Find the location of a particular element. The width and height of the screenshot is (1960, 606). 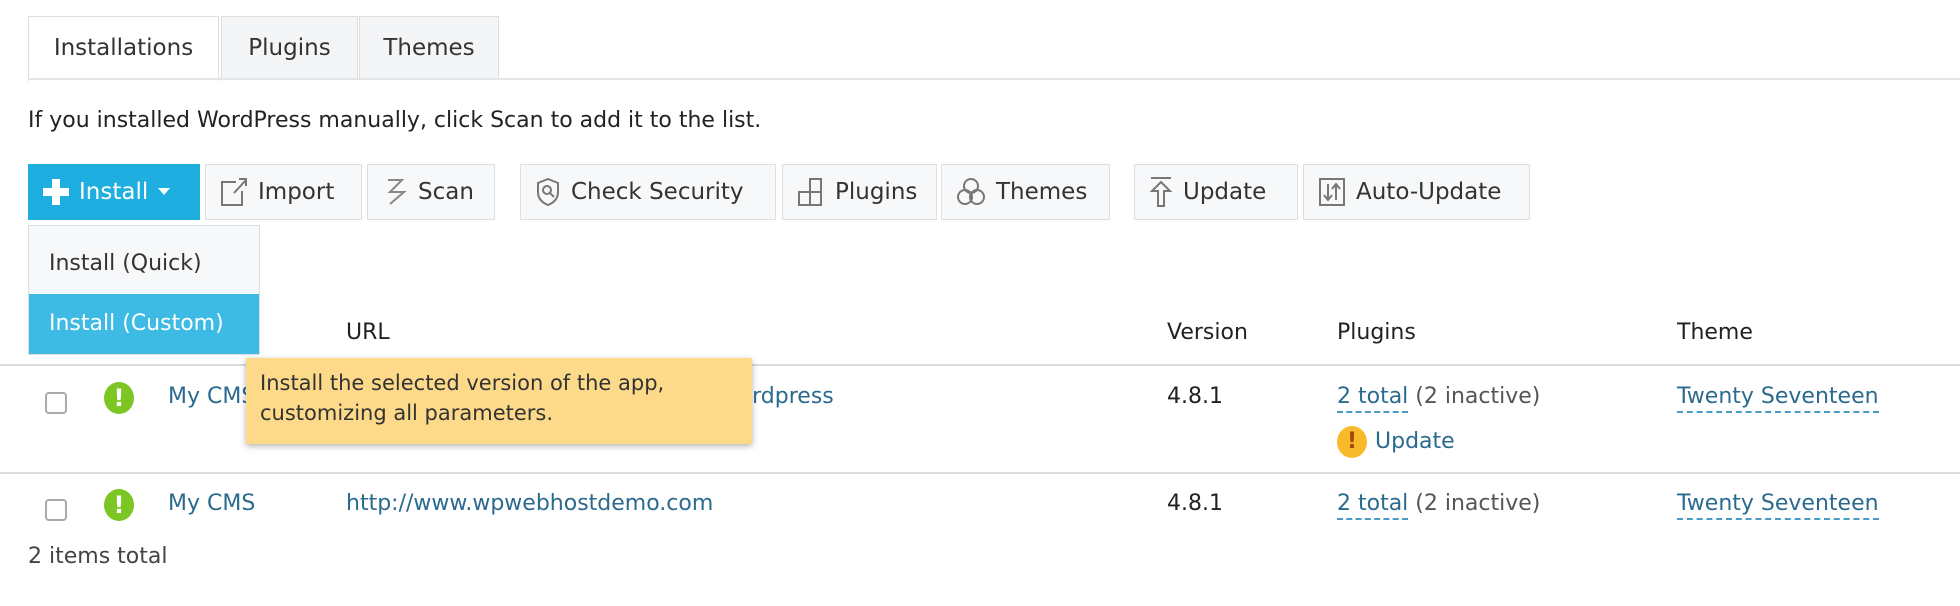

tab-divider is located at coordinates (994, 79).